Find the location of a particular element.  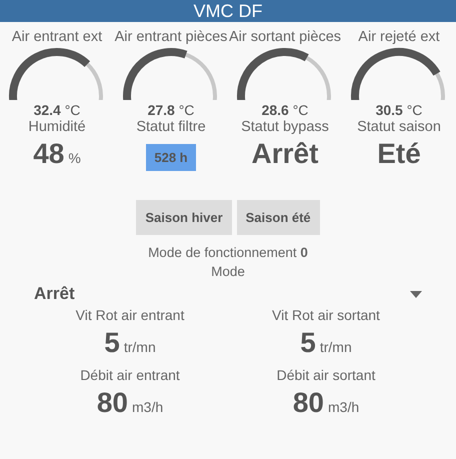

reading-label: Débit air entrant is located at coordinates (130, 375).